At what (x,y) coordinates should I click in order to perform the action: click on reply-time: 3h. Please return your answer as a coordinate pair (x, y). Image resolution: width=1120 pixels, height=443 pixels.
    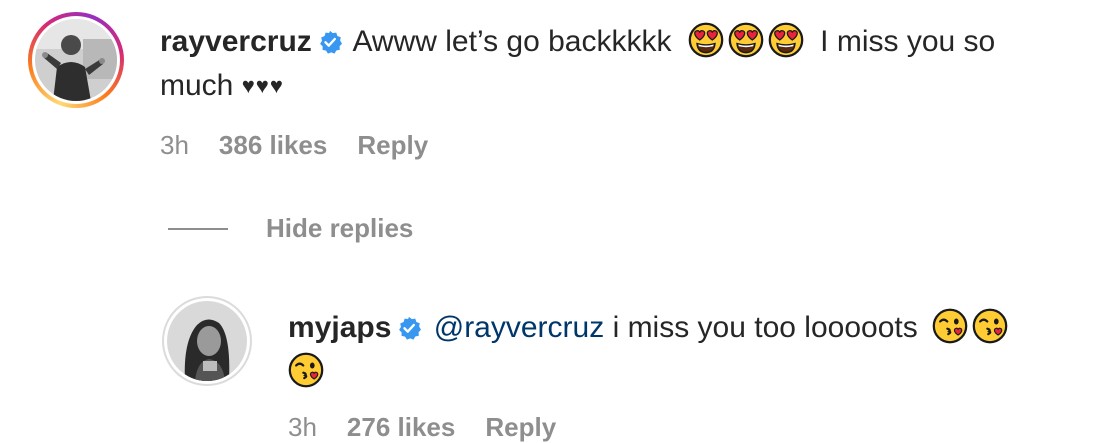
    Looking at the image, I should click on (302, 427).